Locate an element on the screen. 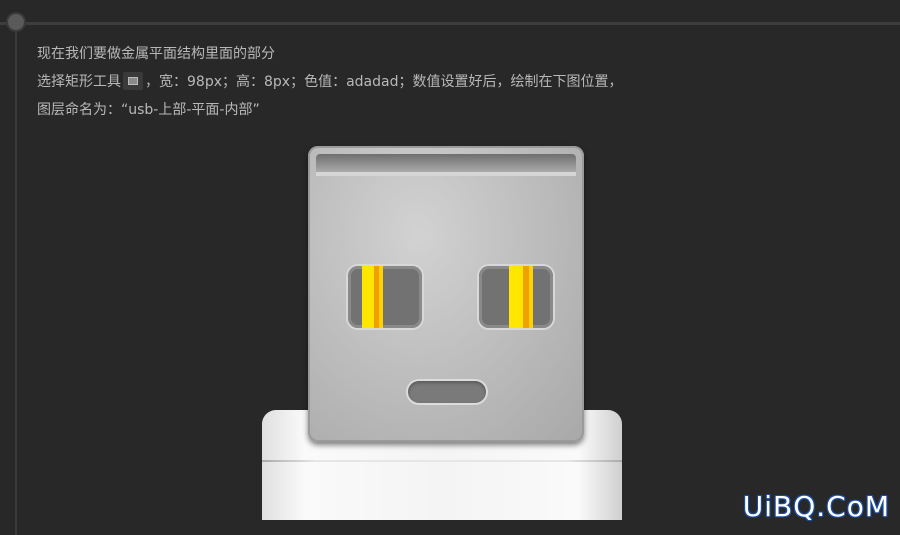  usb-slot is located at coordinates (447, 392).